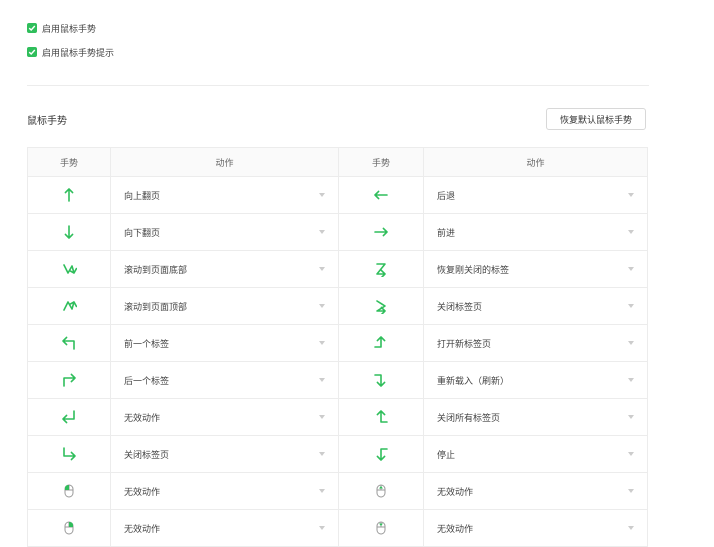 The width and height of the screenshot is (714, 547). I want to click on action-cell: 前一个标签, so click(224, 343).